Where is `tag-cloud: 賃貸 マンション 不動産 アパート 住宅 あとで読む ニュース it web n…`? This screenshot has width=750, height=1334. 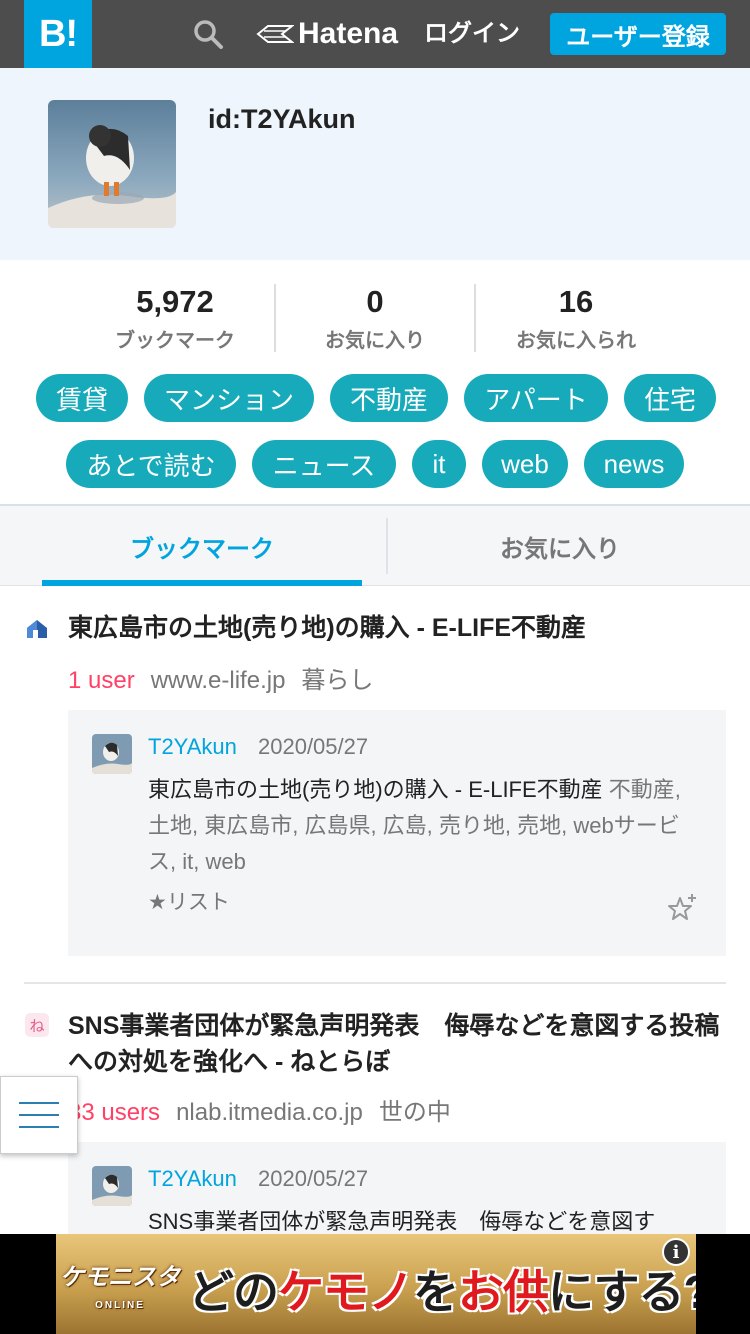
tag-cloud: 賃貸 マンション 不動産 アパート 住宅 あとで読む ニュース it web n… is located at coordinates (375, 434).